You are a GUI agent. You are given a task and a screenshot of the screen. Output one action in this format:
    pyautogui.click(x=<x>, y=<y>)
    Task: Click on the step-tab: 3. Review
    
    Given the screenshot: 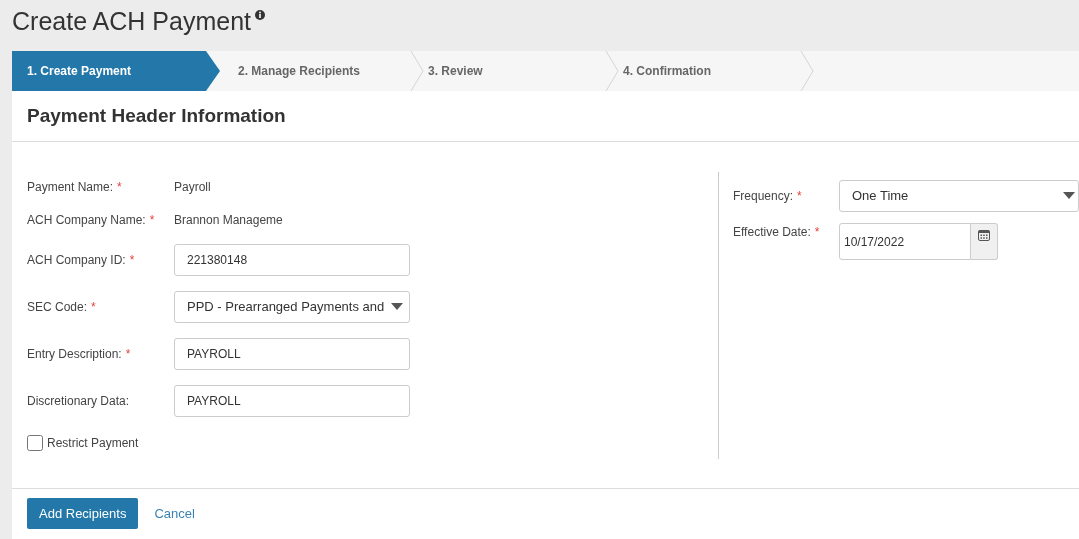 What is the action you would take?
    pyautogui.click(x=507, y=71)
    